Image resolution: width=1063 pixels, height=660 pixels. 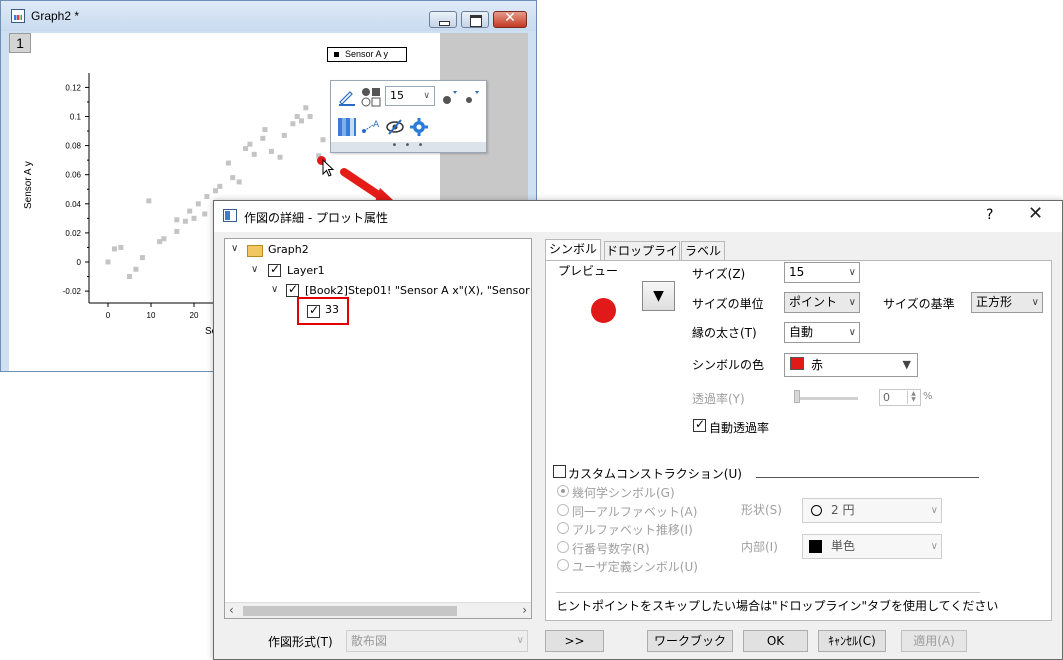 What do you see at coordinates (1007, 302) in the screenshot?
I see `size-basis-combo: 正方形 ∨` at bounding box center [1007, 302].